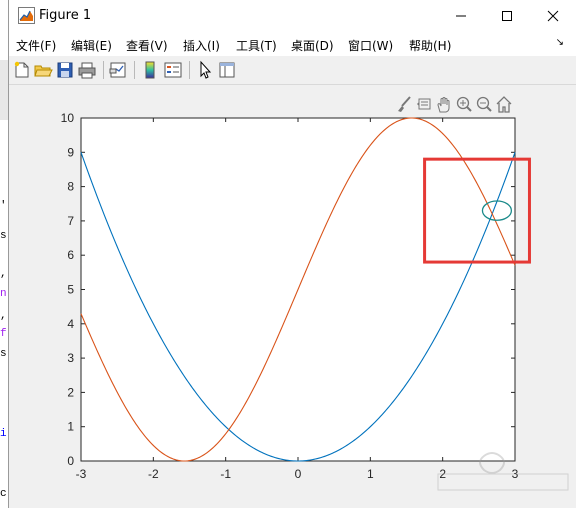 This screenshot has width=576, height=514. What do you see at coordinates (225, 474) in the screenshot?
I see `x-tick-label: -1` at bounding box center [225, 474].